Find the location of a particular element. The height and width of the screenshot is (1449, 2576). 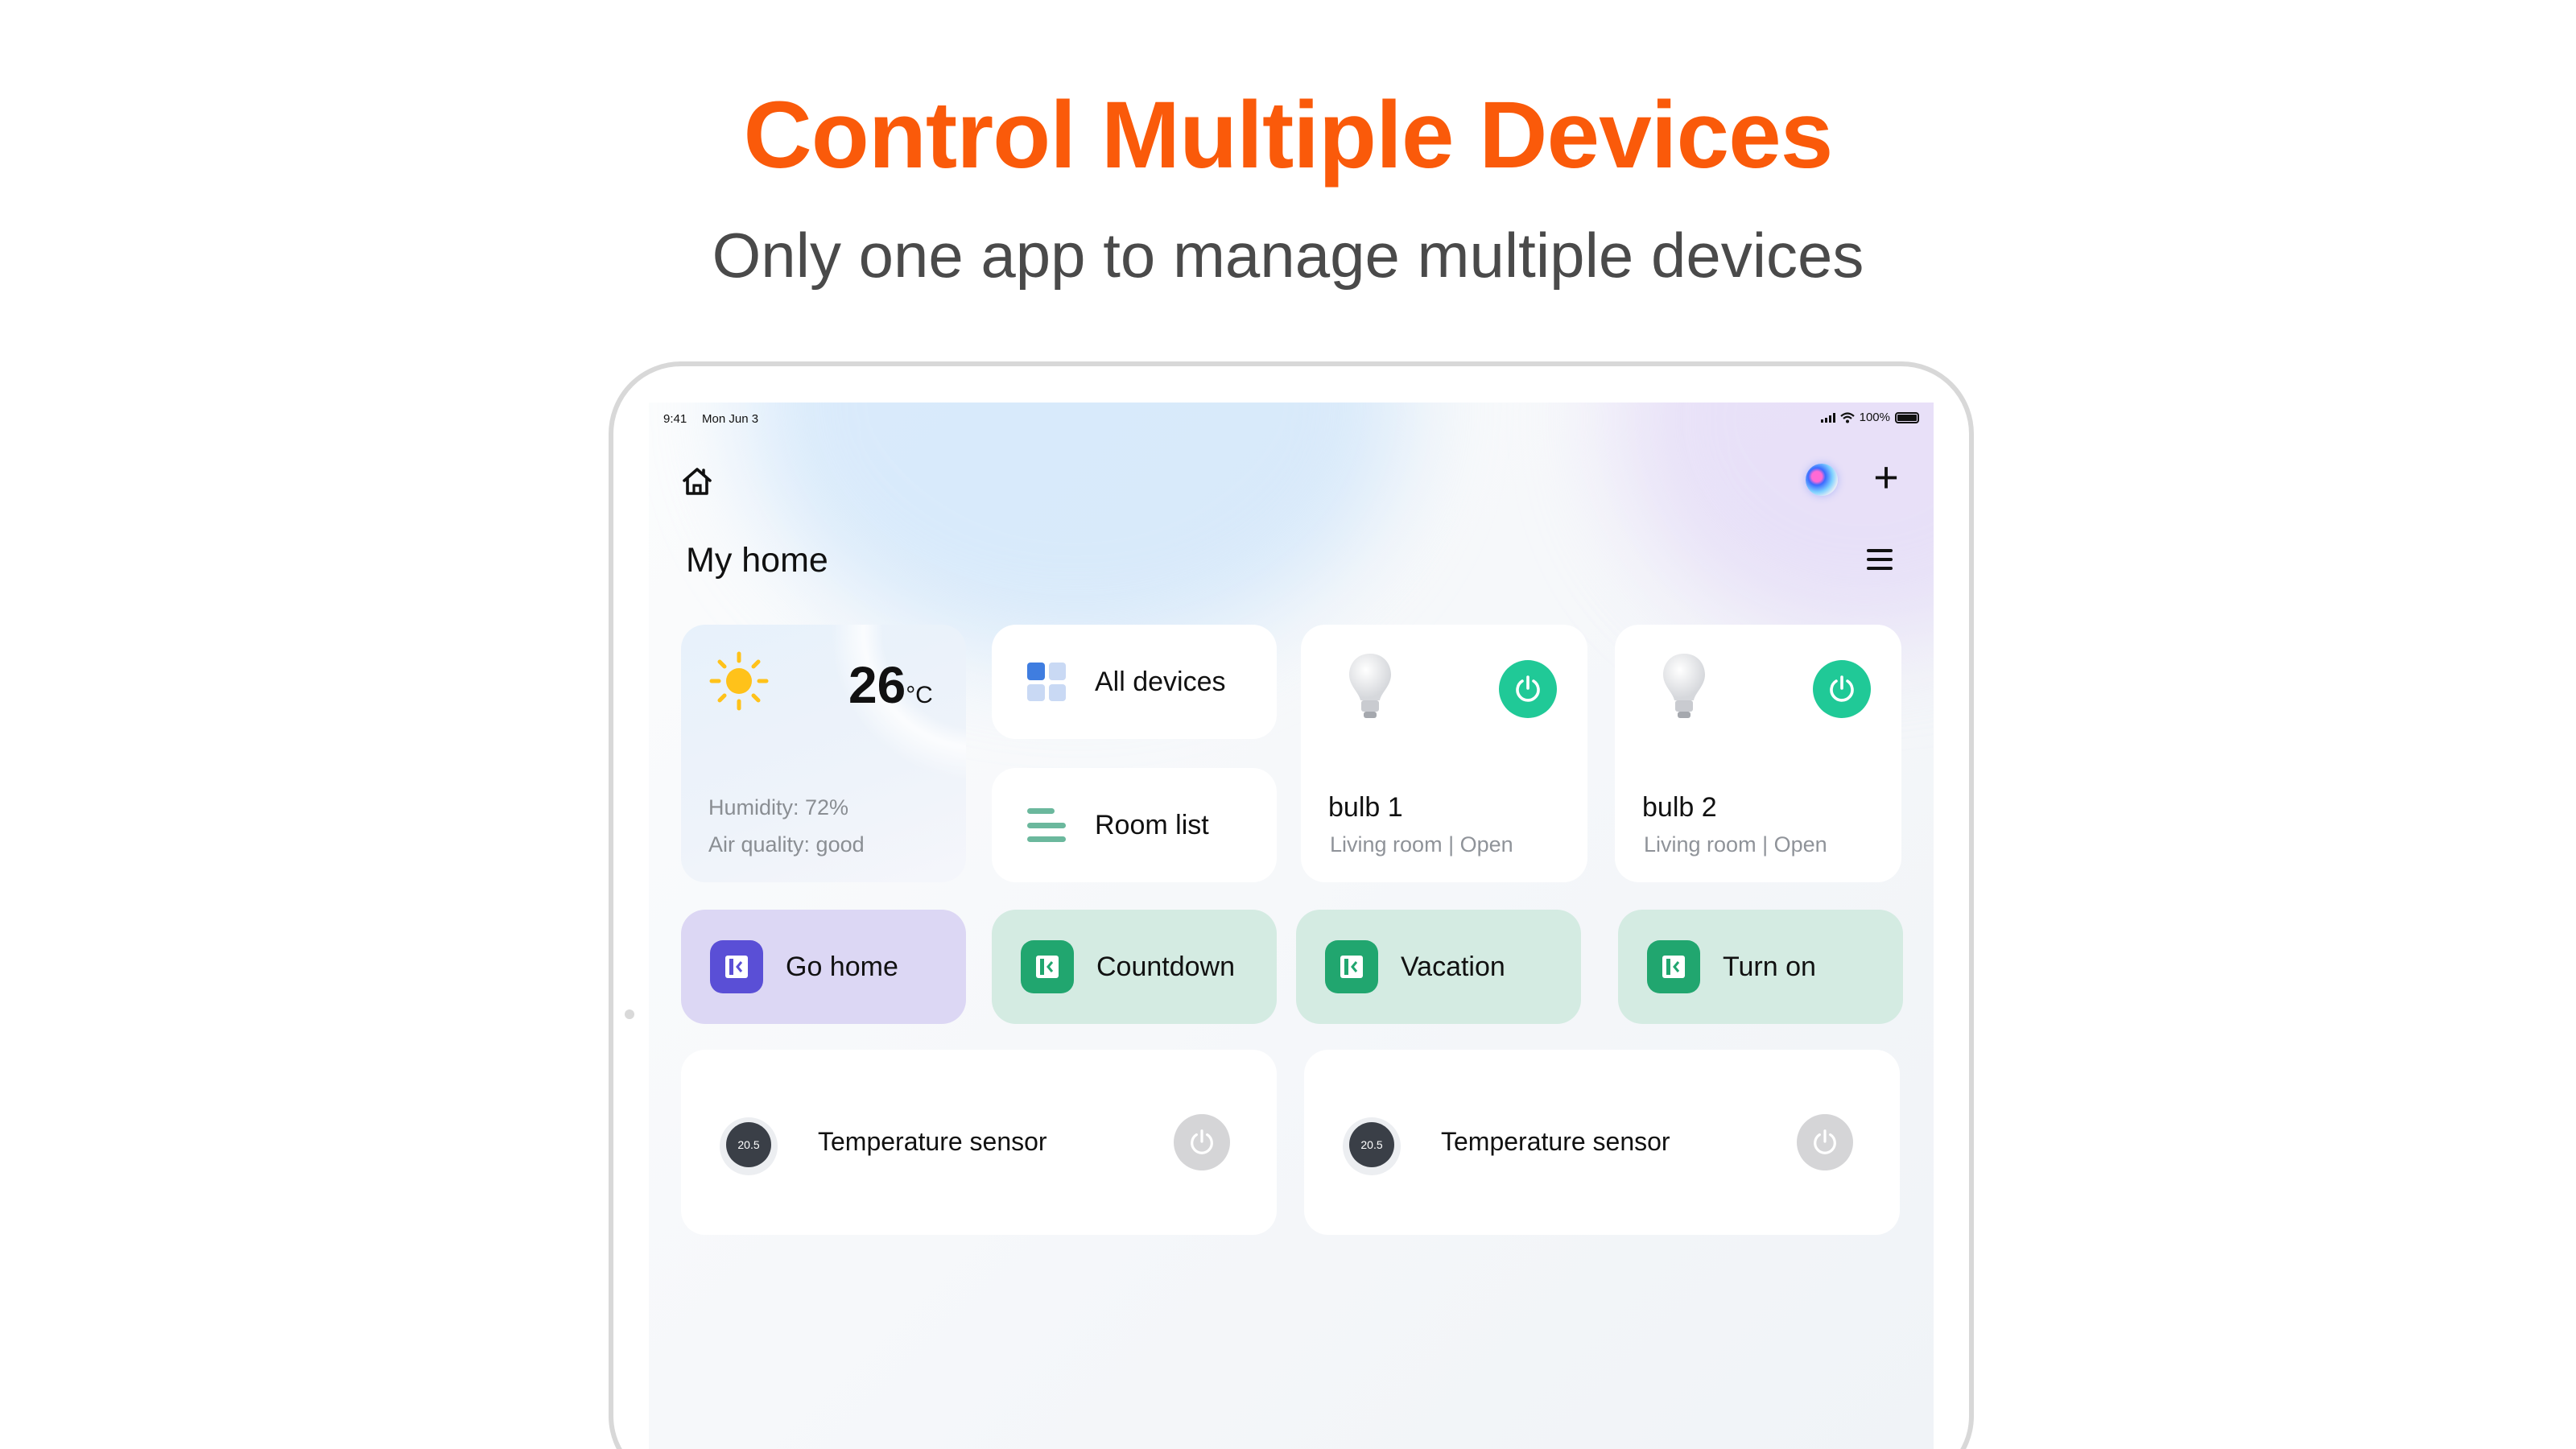

scene-turn-on: Turn on is located at coordinates (1760, 967).